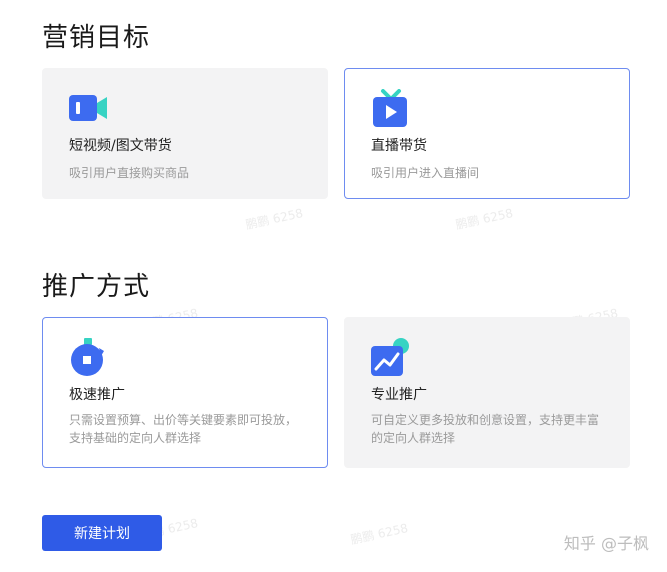  I want to click on card-title: 直播带货, so click(399, 146).